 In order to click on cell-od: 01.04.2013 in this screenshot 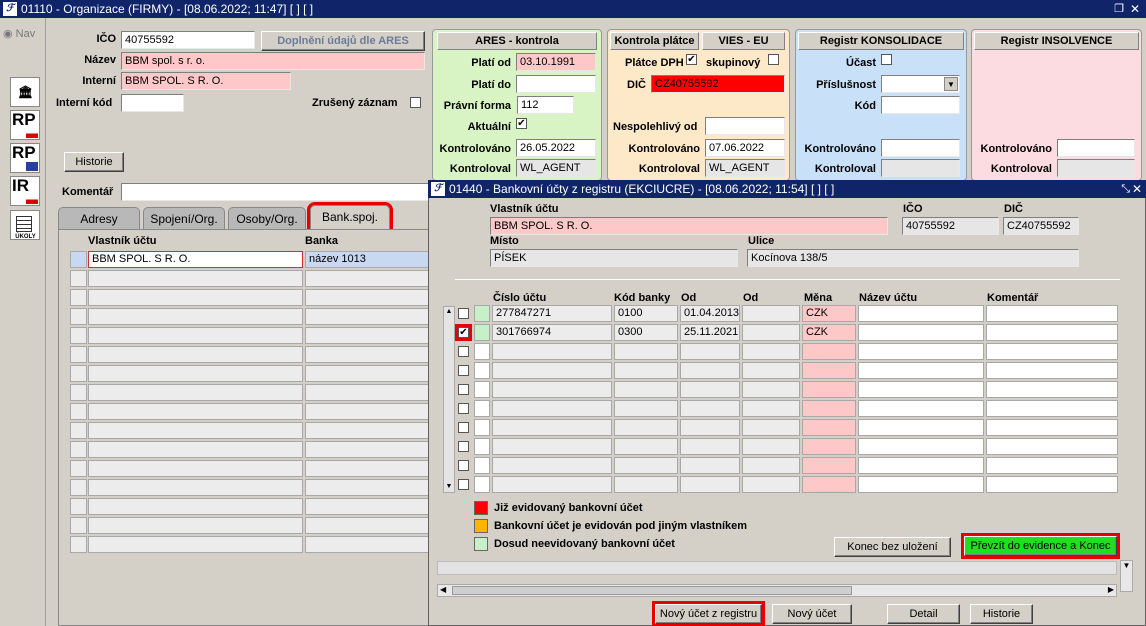, I will do `click(710, 313)`.